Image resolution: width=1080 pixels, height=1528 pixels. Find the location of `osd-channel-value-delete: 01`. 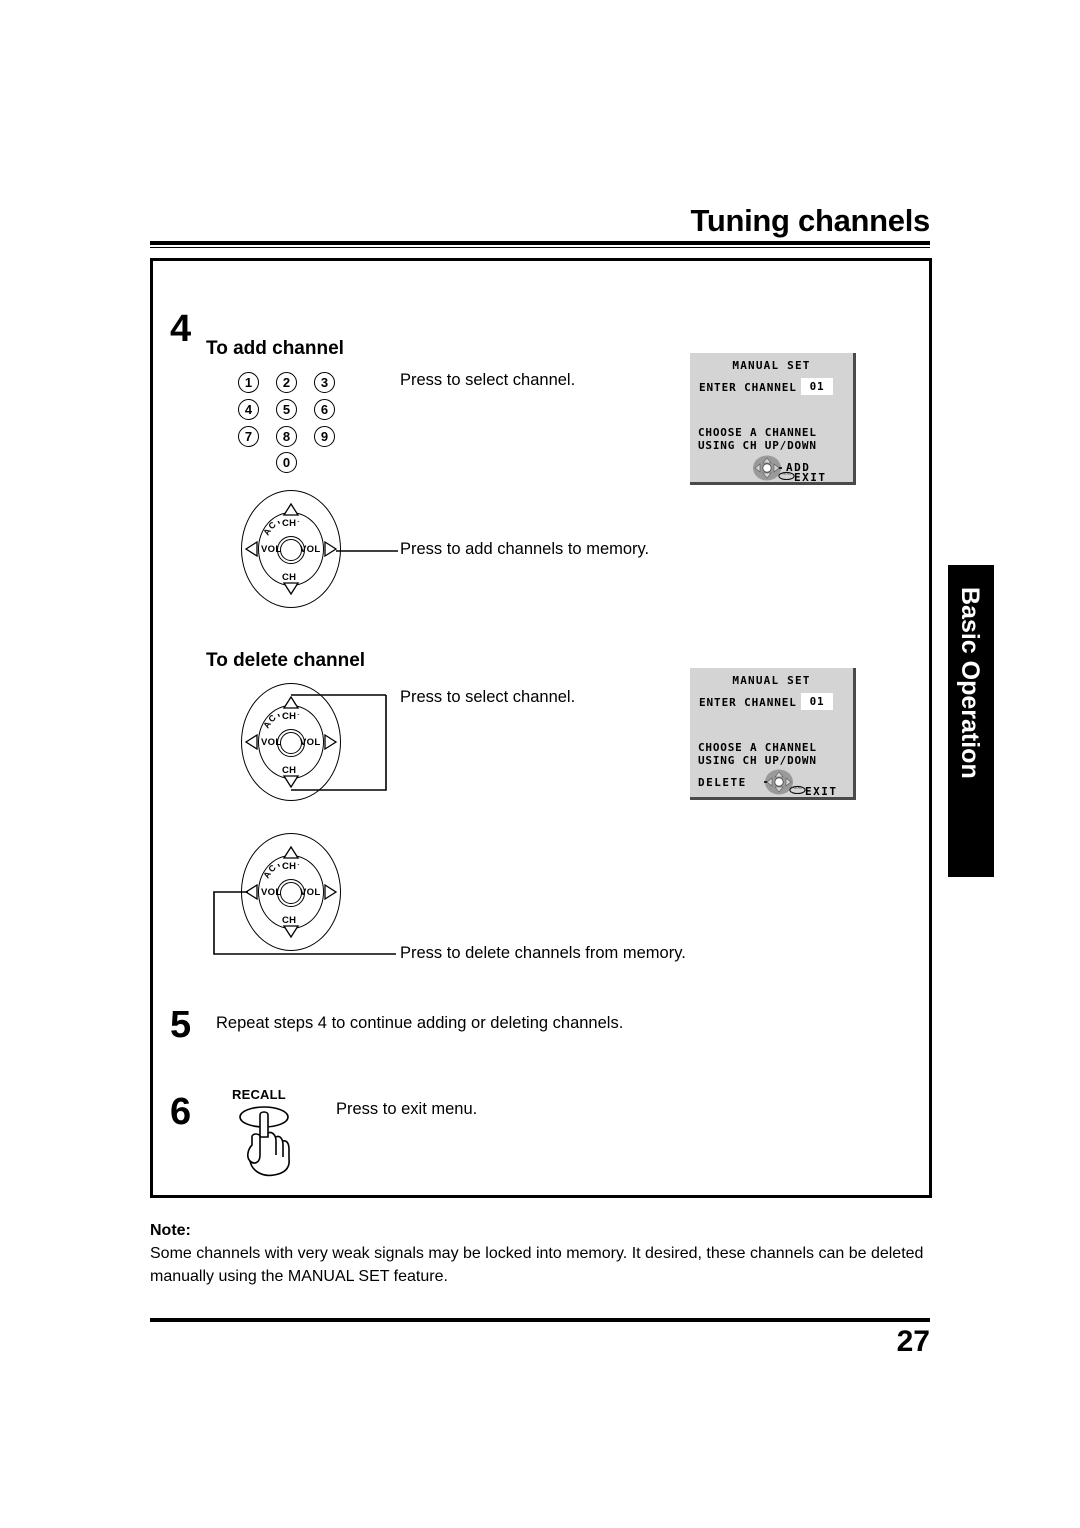

osd-channel-value-delete: 01 is located at coordinates (817, 701).